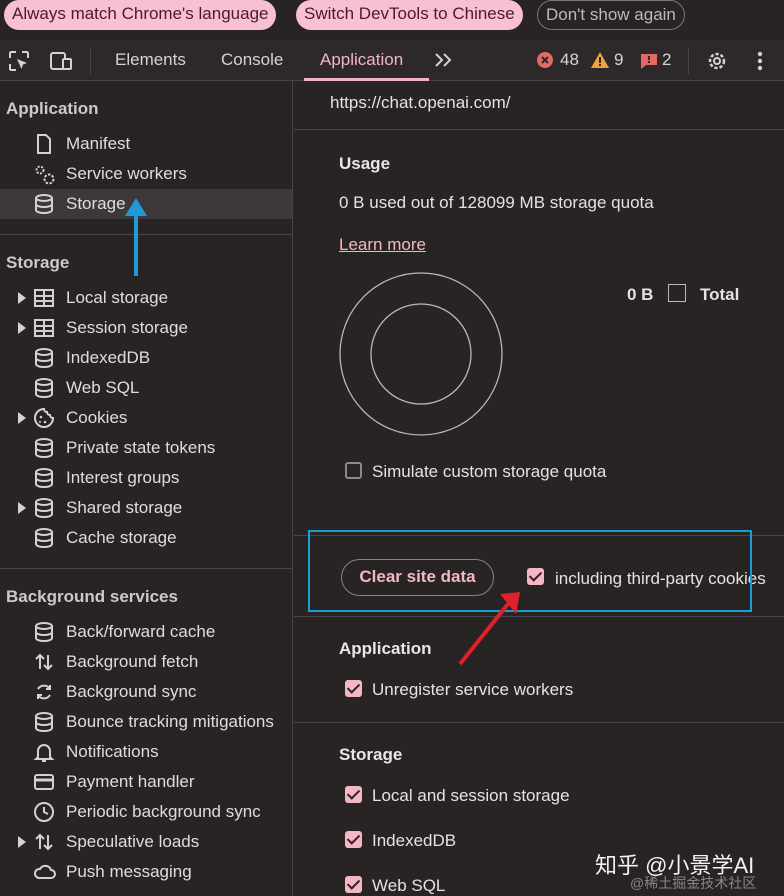  I want to click on legend-swatch, so click(677, 293).